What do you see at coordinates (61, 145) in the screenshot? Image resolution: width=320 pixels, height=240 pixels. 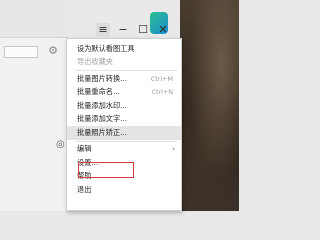 I see `bookmark-icon: ◎` at bounding box center [61, 145].